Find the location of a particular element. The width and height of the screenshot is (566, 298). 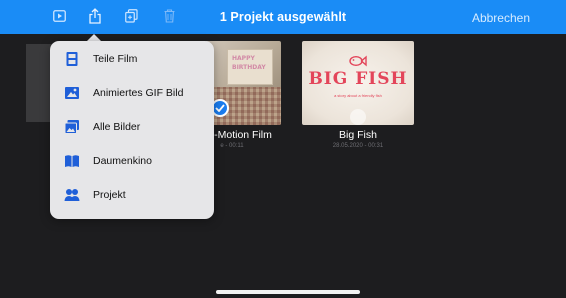

people-icon is located at coordinates (72, 195).